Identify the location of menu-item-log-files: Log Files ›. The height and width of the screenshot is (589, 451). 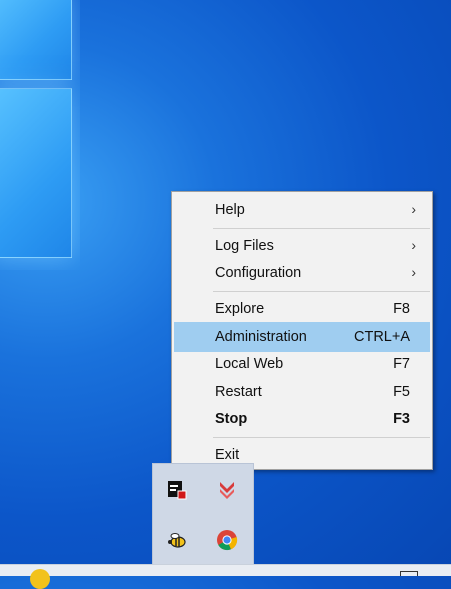
(302, 246).